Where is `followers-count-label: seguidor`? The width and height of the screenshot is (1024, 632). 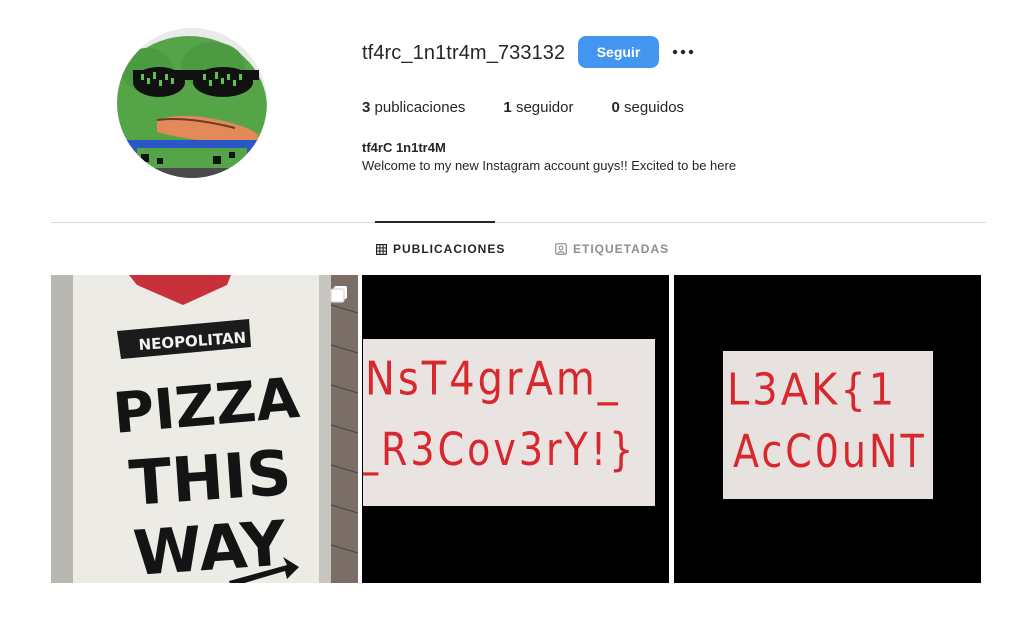 followers-count-label: seguidor is located at coordinates (544, 107).